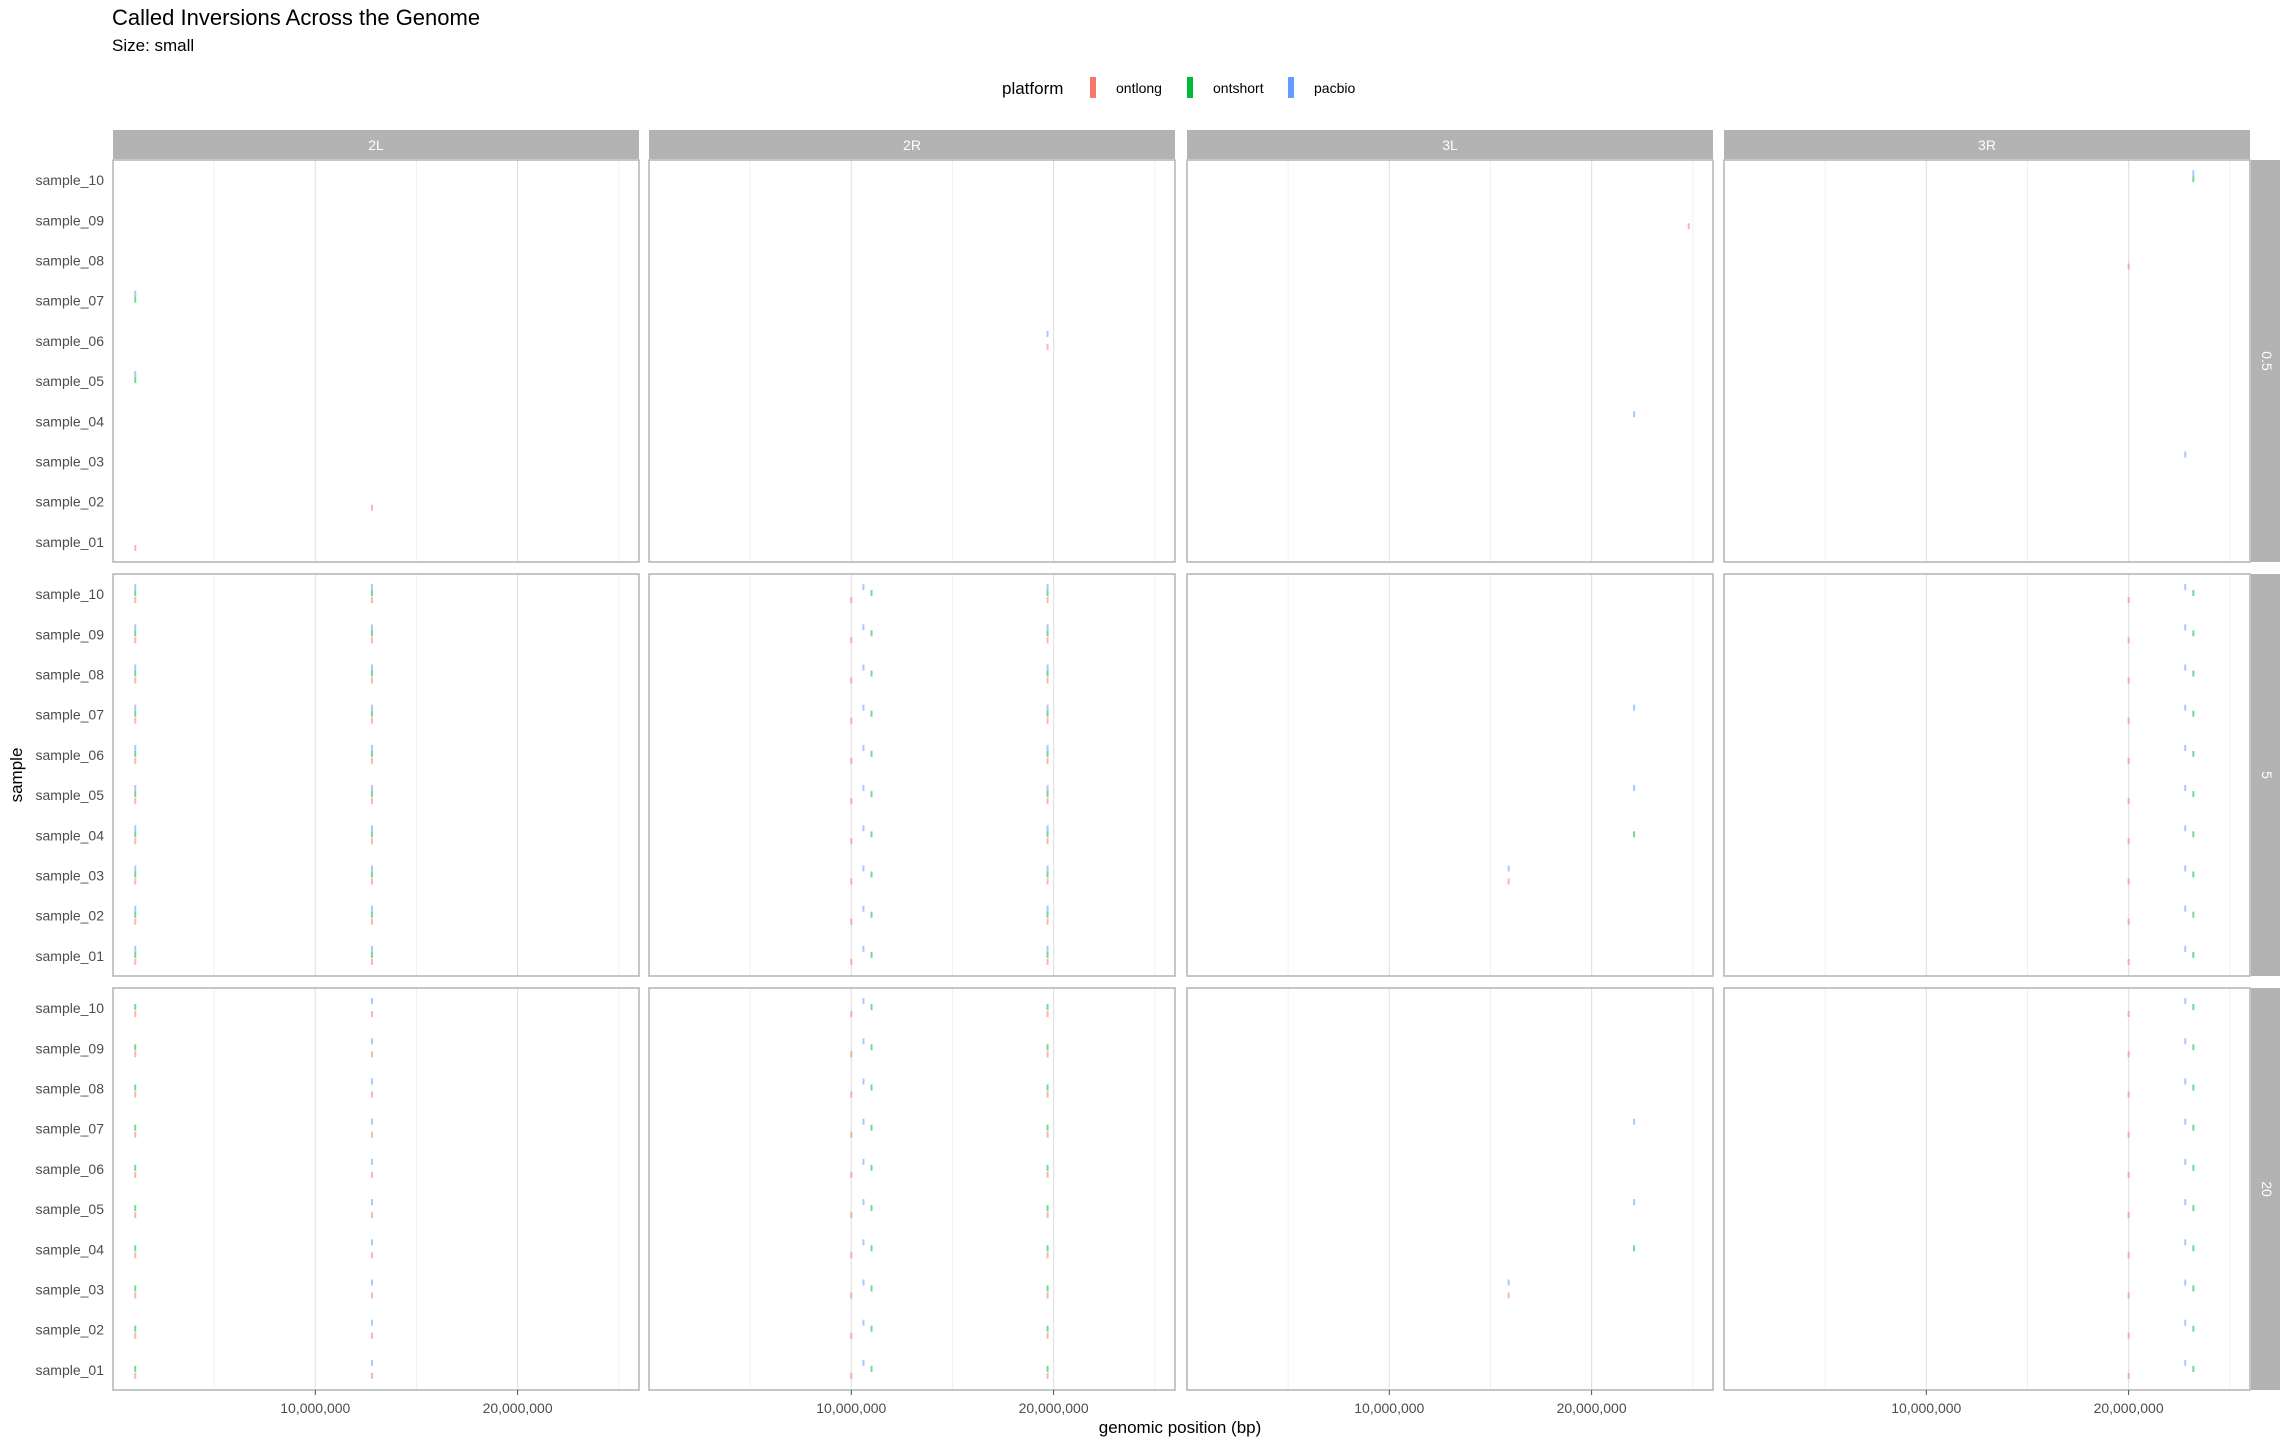 Image resolution: width=2280 pixels, height=1440 pixels. Describe the element at coordinates (1291, 87) in the screenshot. I see `legend-key-pacbio` at that location.